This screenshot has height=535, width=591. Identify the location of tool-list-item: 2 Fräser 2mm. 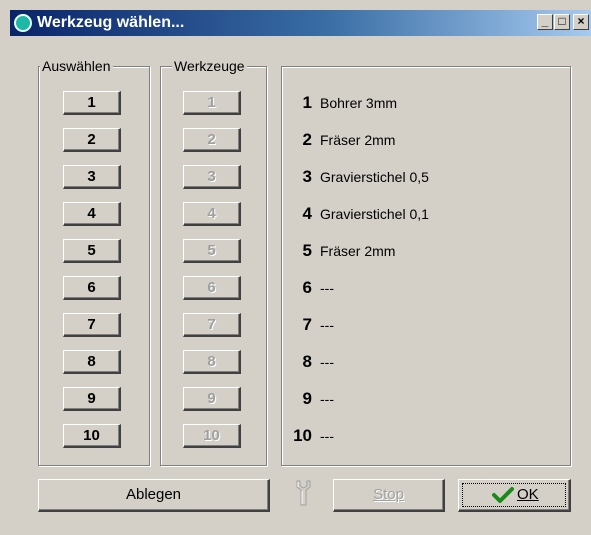
(422, 142).